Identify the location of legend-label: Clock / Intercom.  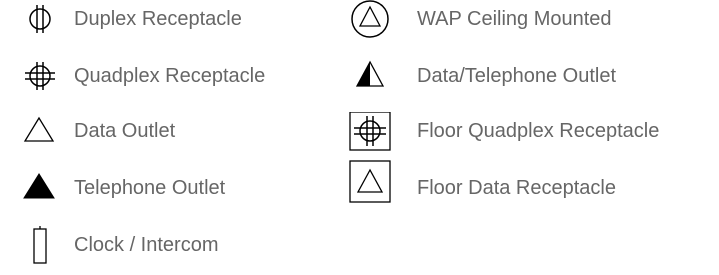
(146, 245).